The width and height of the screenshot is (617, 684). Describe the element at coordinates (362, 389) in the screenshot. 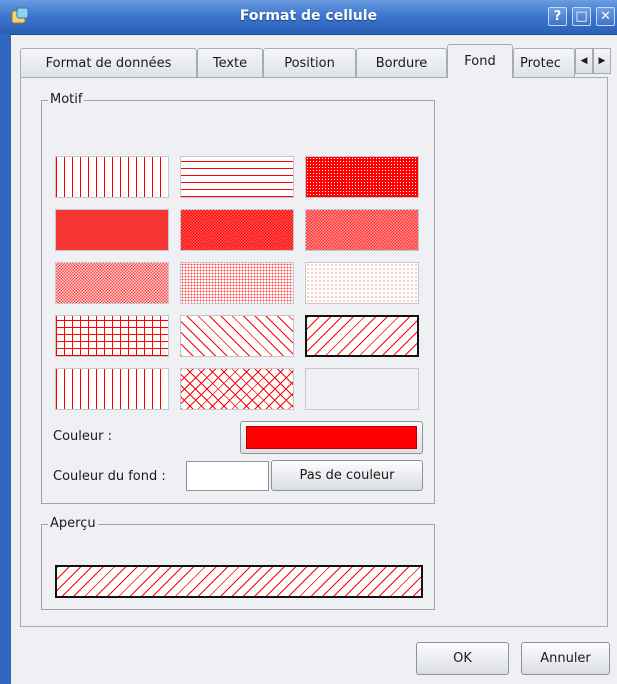

I see `pattern-none` at that location.